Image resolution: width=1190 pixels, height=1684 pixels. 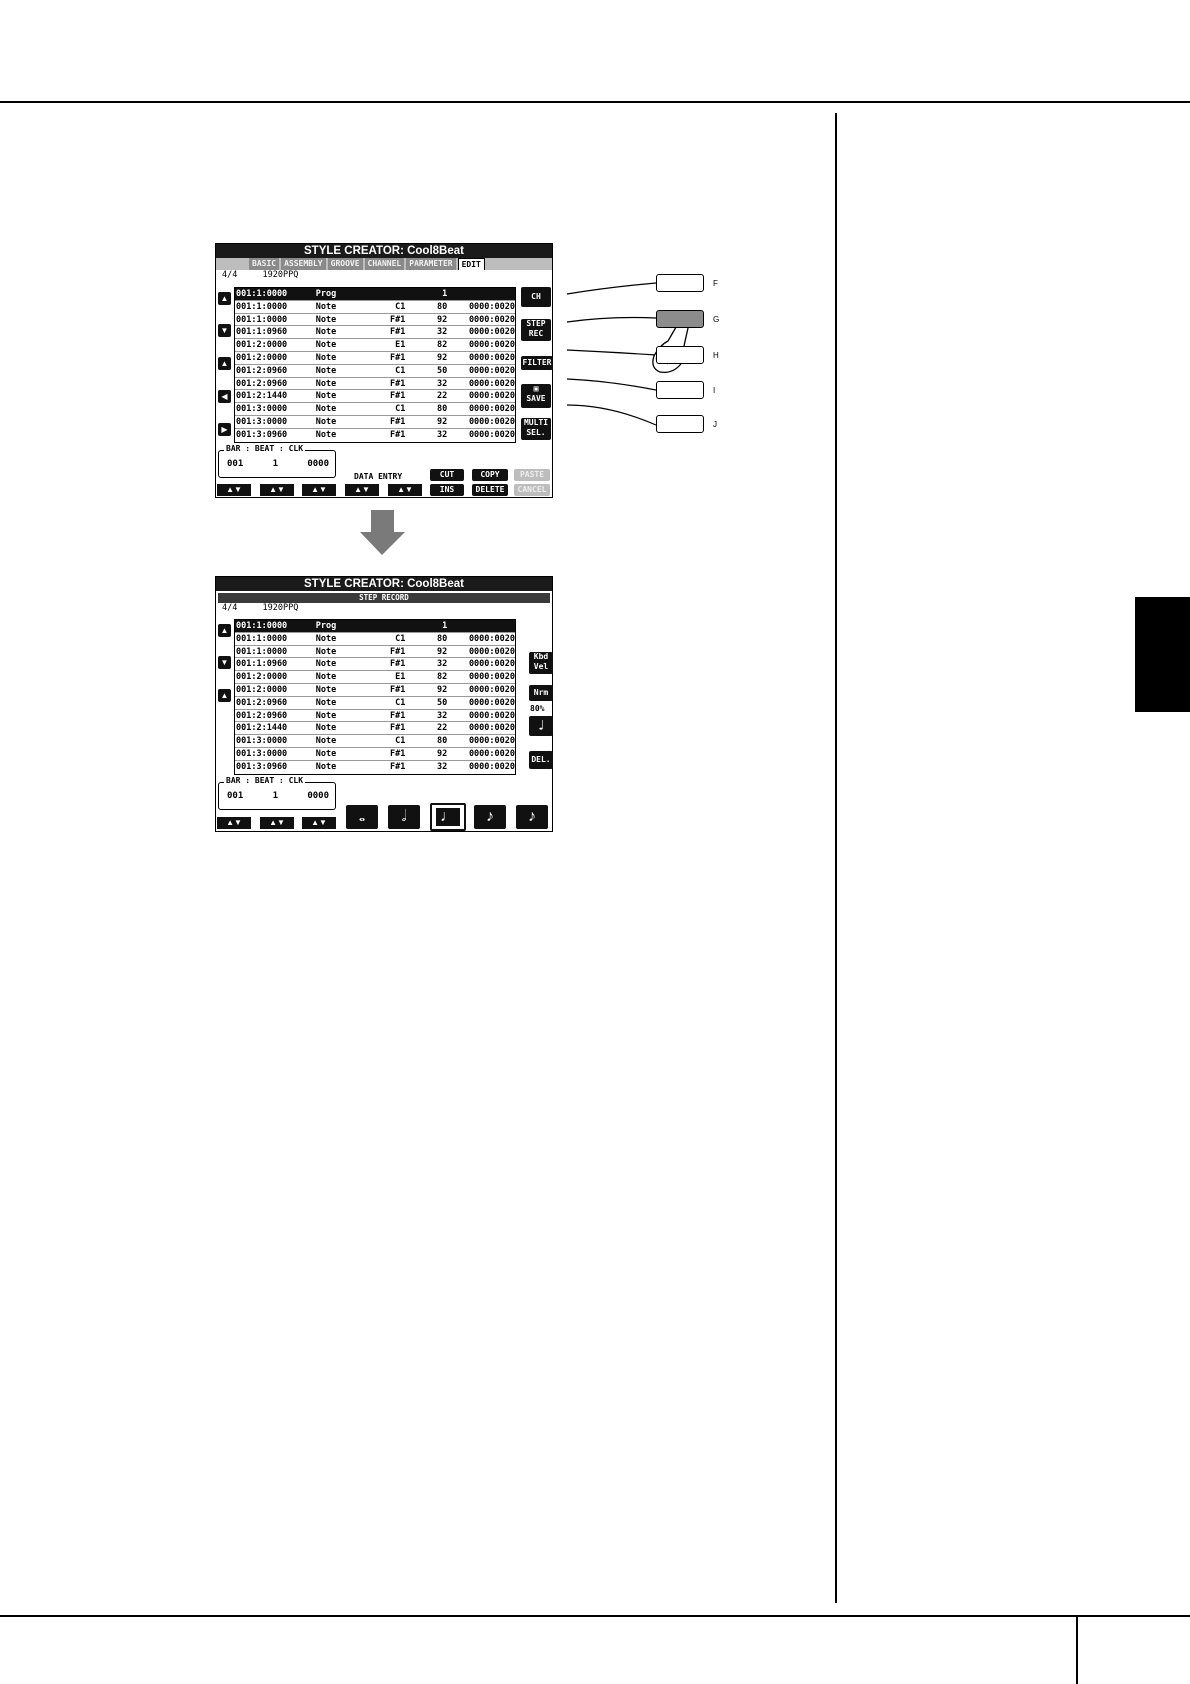 I want to click on event-row: 001:1:0960 Note F#1 32 0000:0020, so click(x=375, y=665).